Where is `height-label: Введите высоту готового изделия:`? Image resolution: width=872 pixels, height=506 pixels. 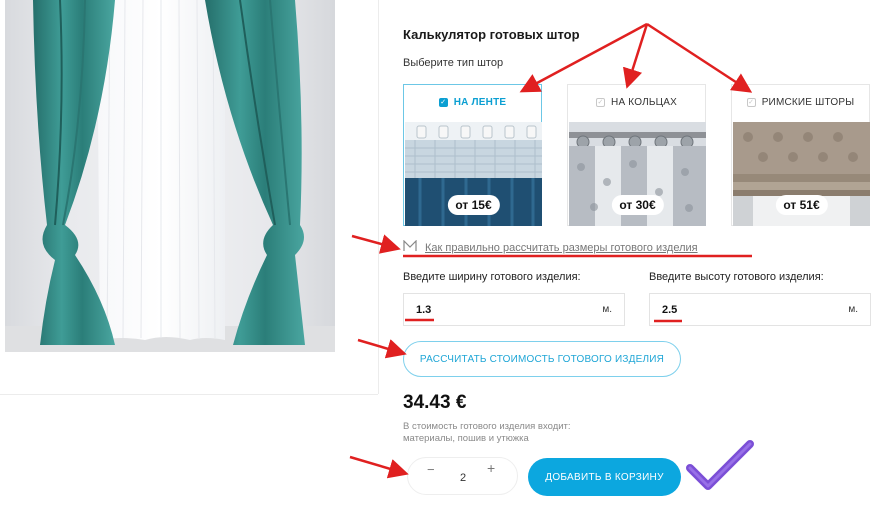
height-label: Введите высоту готового изделия: is located at coordinates (736, 277).